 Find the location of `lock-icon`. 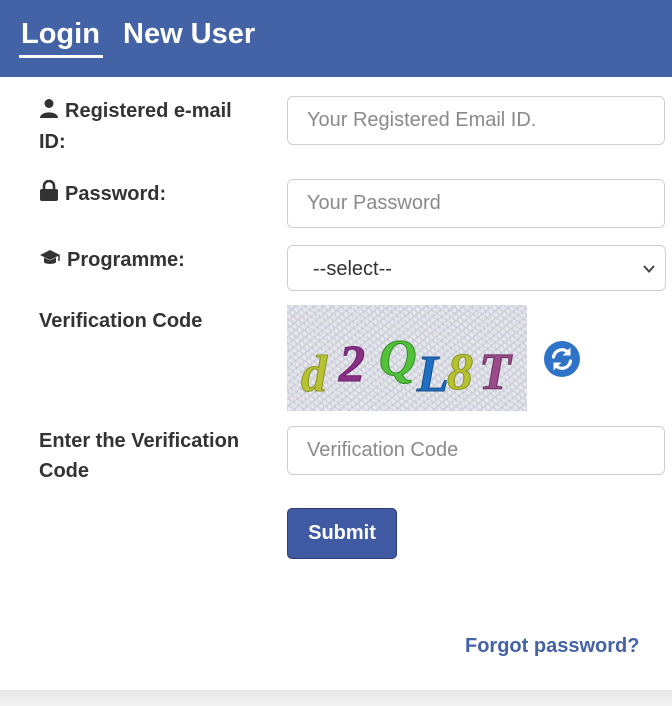

lock-icon is located at coordinates (49, 194).